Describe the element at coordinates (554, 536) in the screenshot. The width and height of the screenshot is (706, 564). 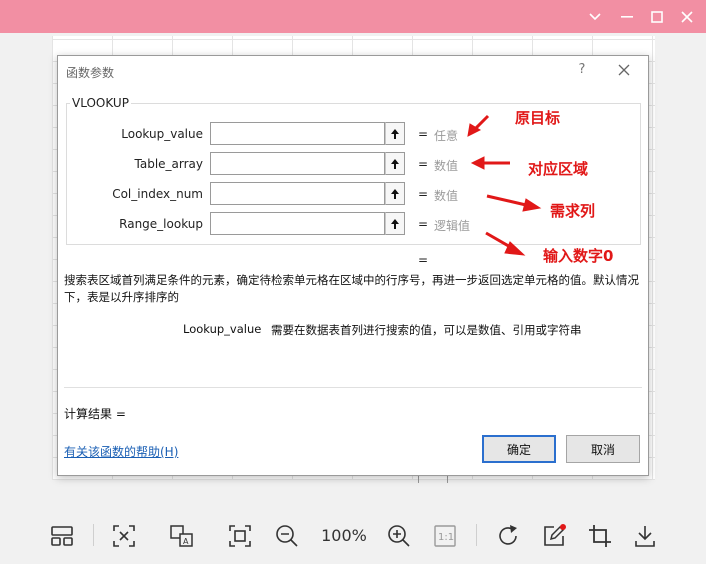
I see `edit-icon` at that location.